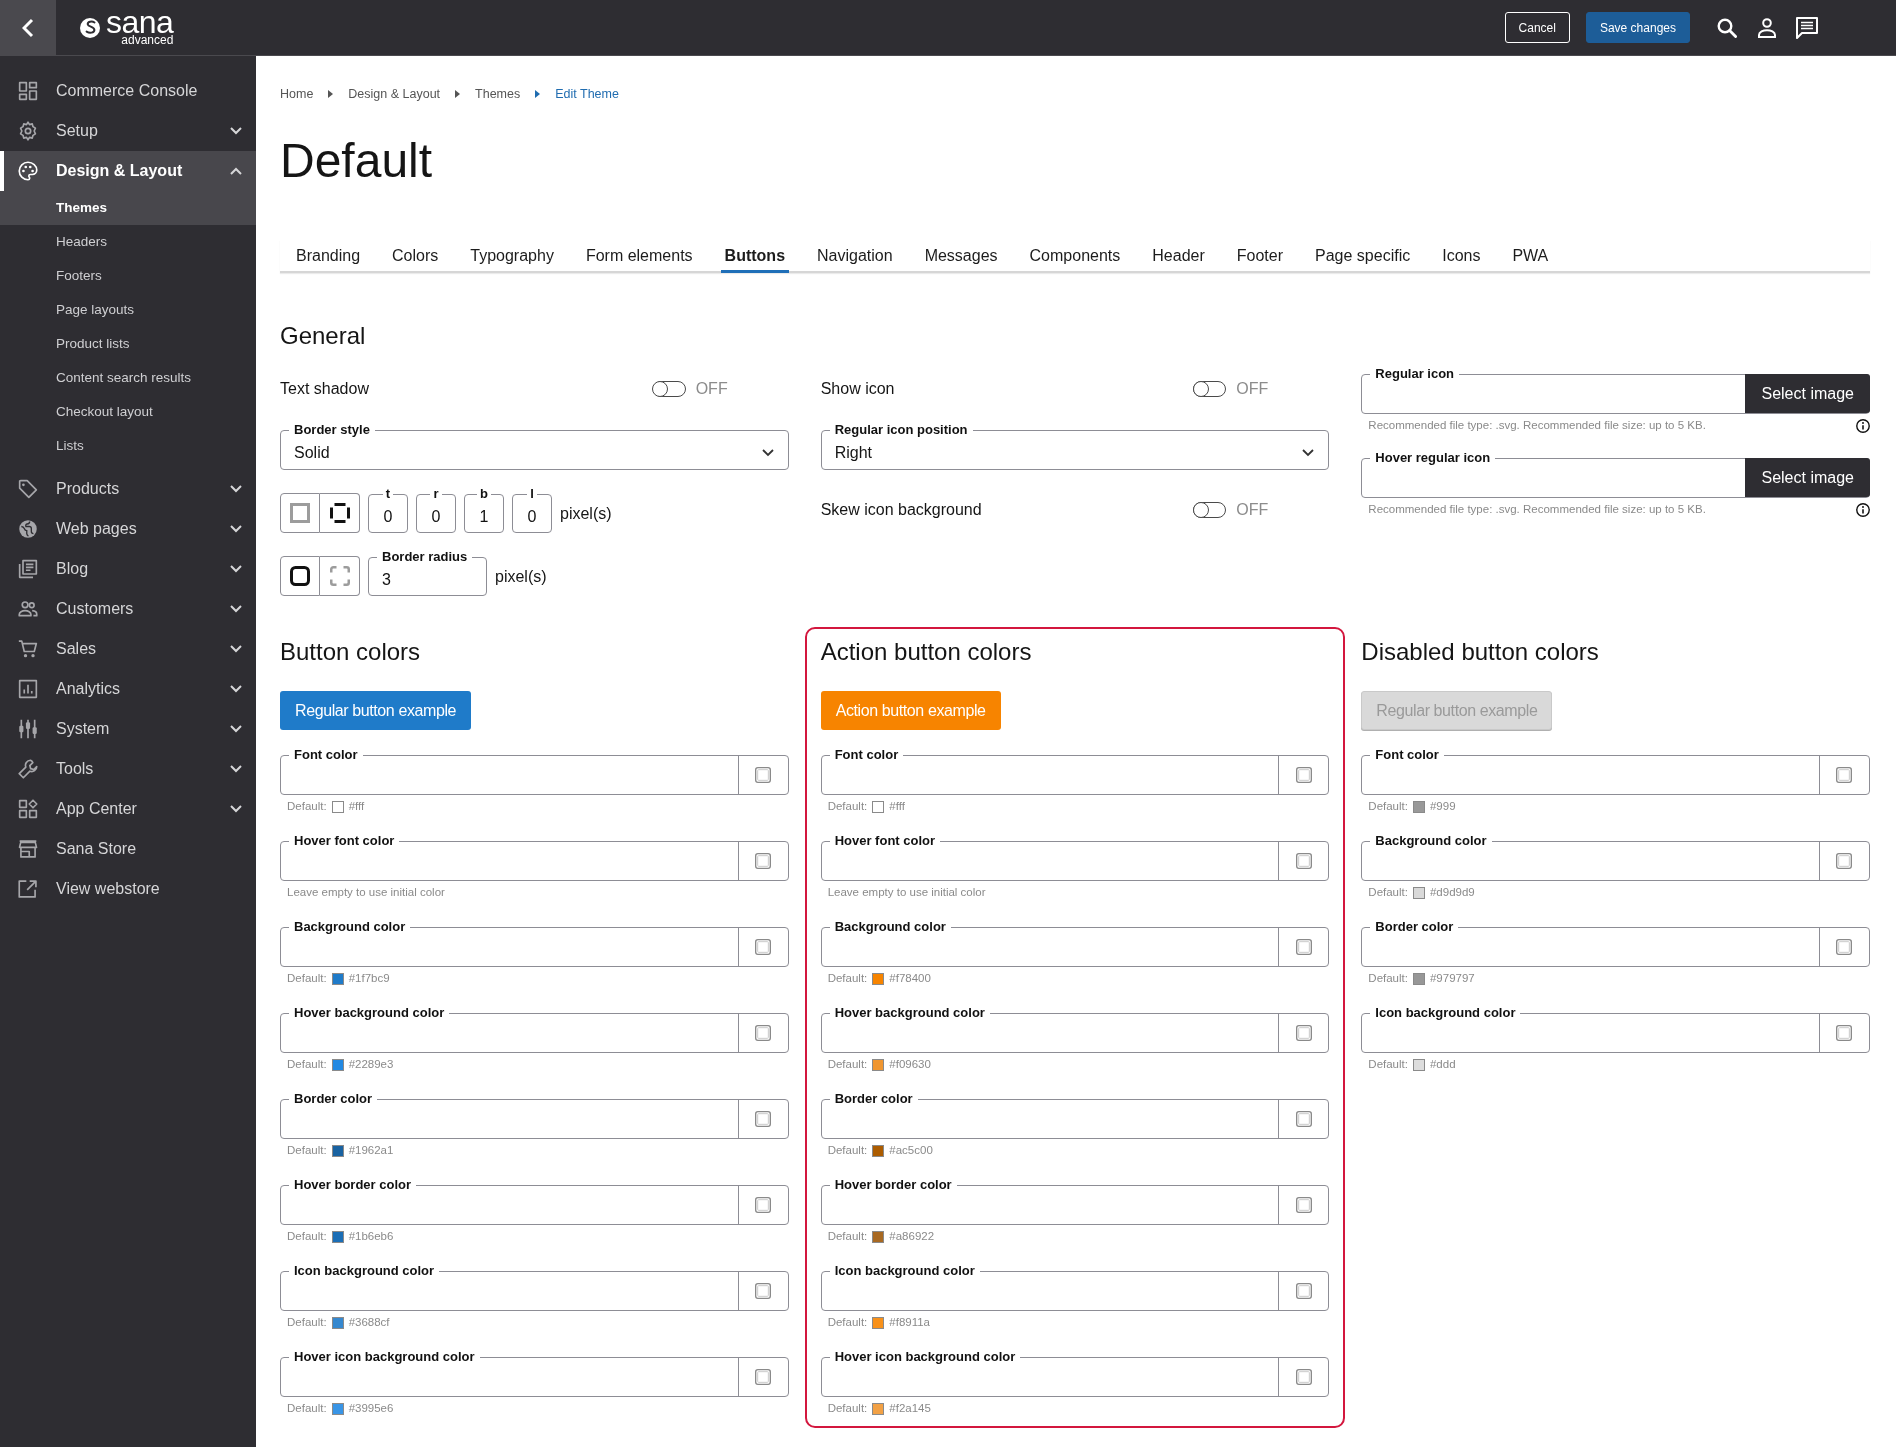 Image resolution: width=1896 pixels, height=1447 pixels. What do you see at coordinates (128, 91) in the screenshot?
I see `sidebar-item: Commerce Console` at bounding box center [128, 91].